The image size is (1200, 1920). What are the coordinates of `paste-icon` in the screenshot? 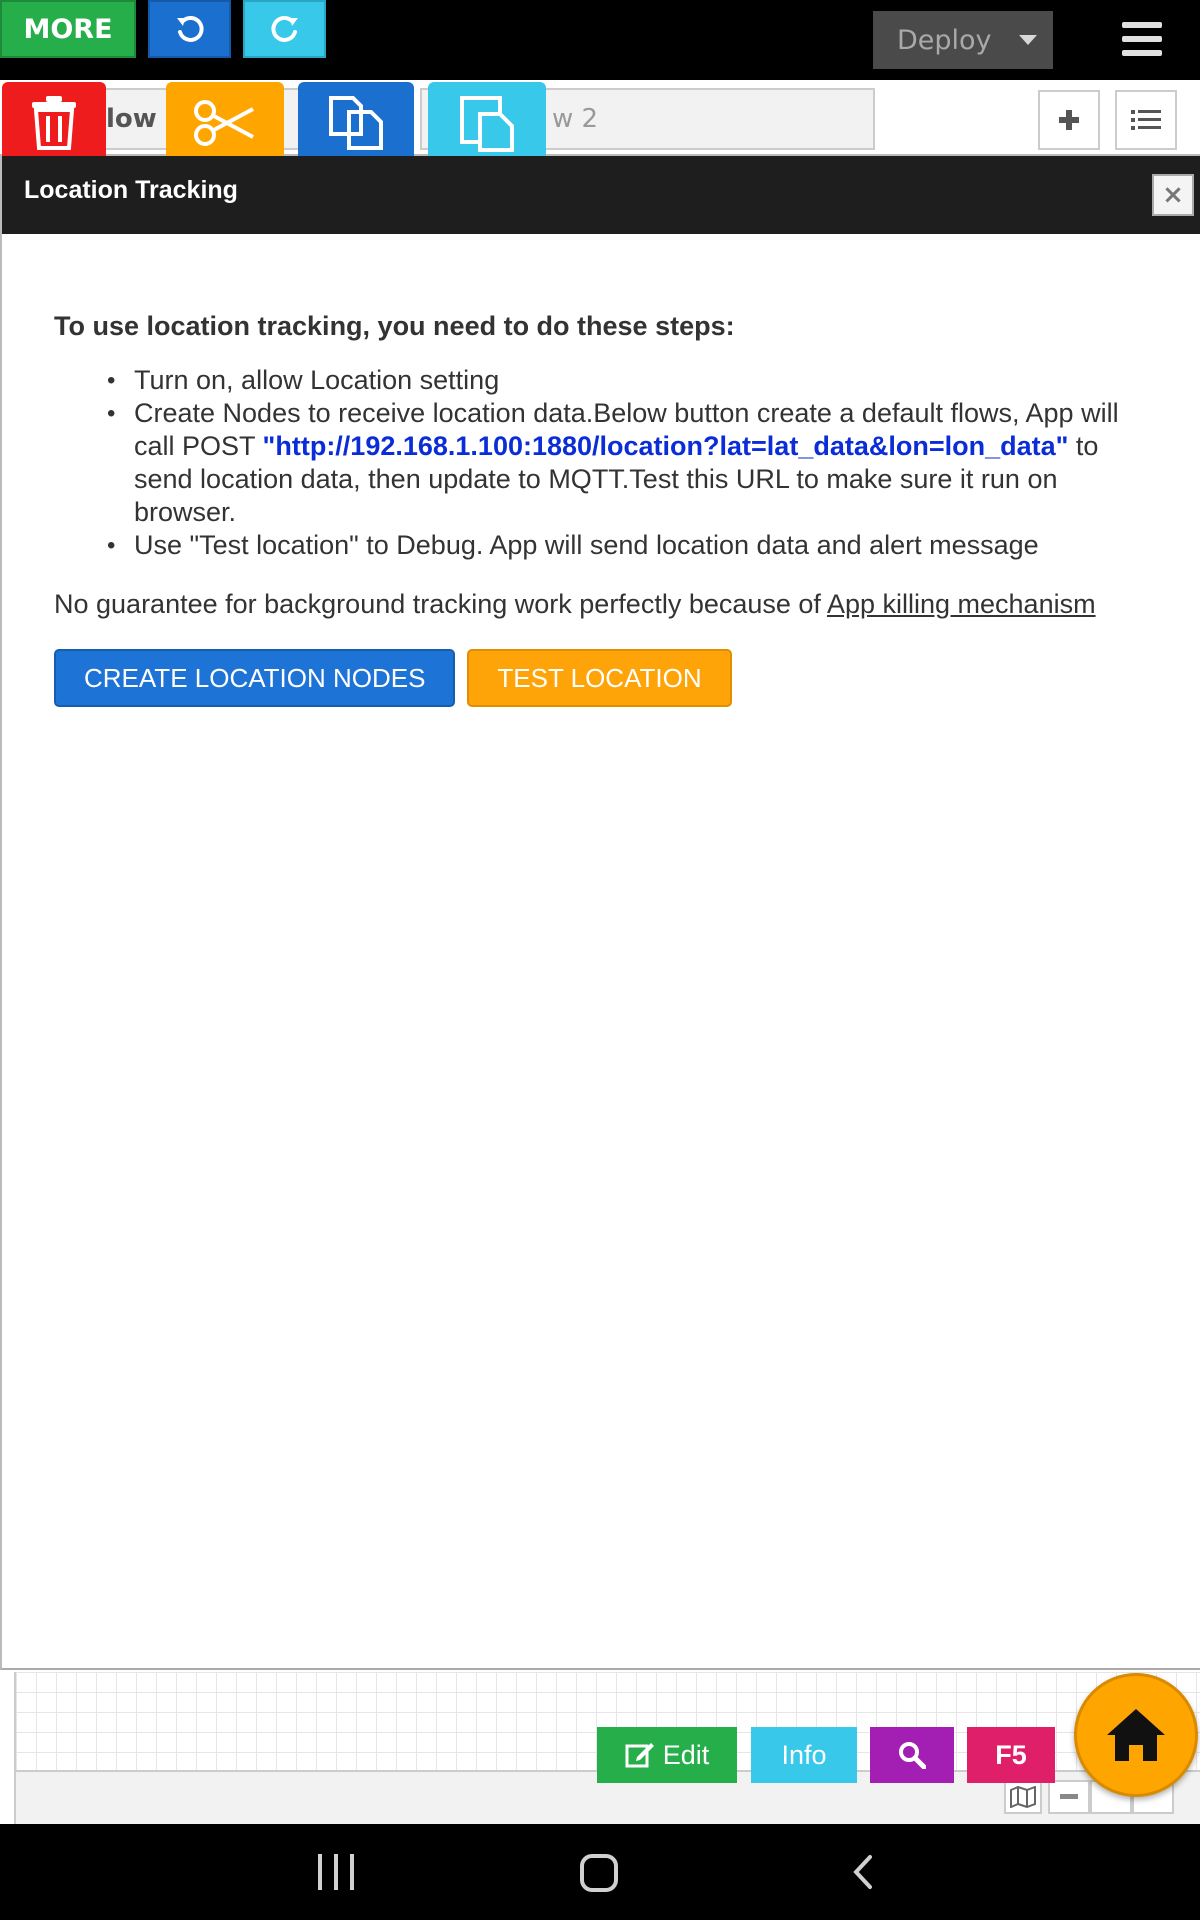 It's located at (487, 124).